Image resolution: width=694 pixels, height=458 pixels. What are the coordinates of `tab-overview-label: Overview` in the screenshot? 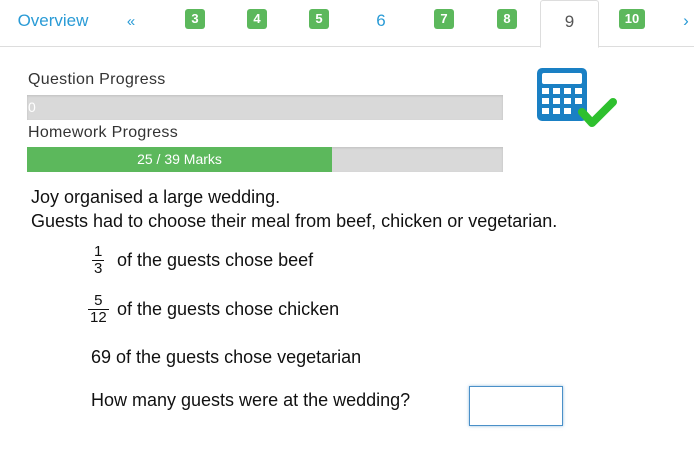 It's located at (53, 20).